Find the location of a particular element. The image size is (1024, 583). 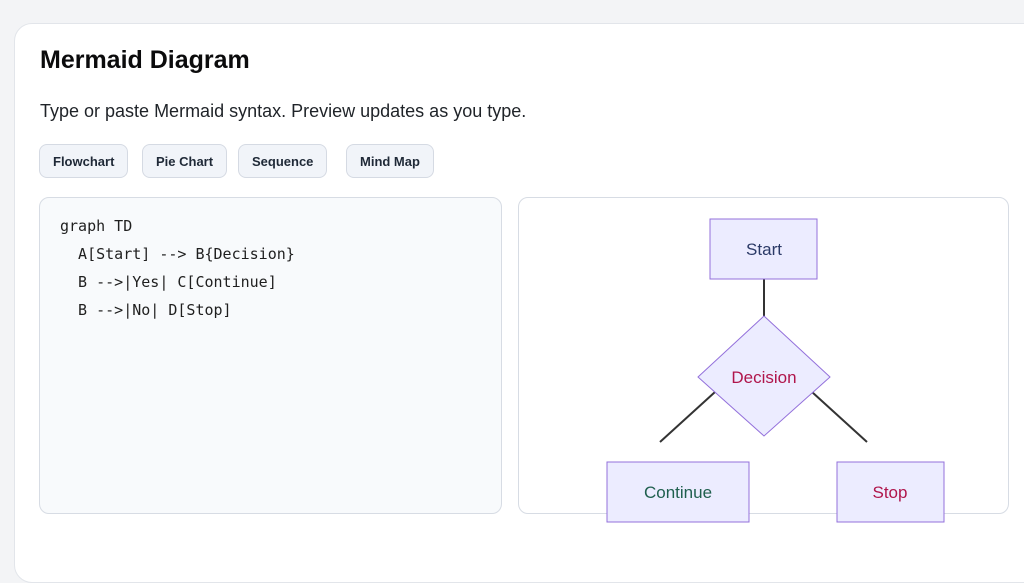

node-start-label: Start is located at coordinates (764, 249).